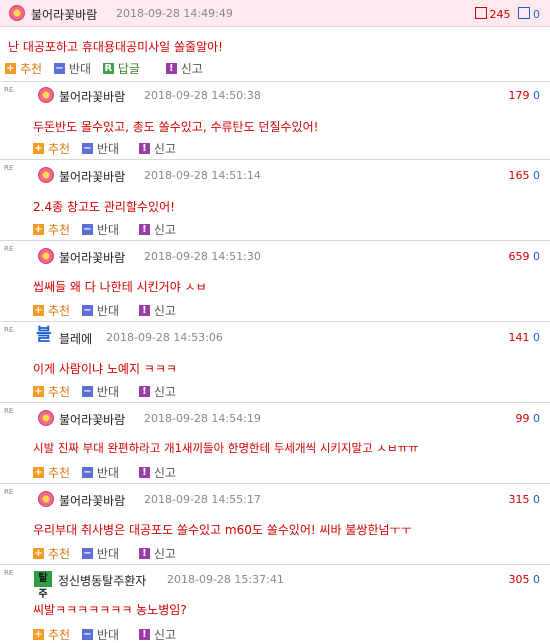  Describe the element at coordinates (164, 337) in the screenshot. I see `comment-date: 2018-09-28 14:53:06` at that location.